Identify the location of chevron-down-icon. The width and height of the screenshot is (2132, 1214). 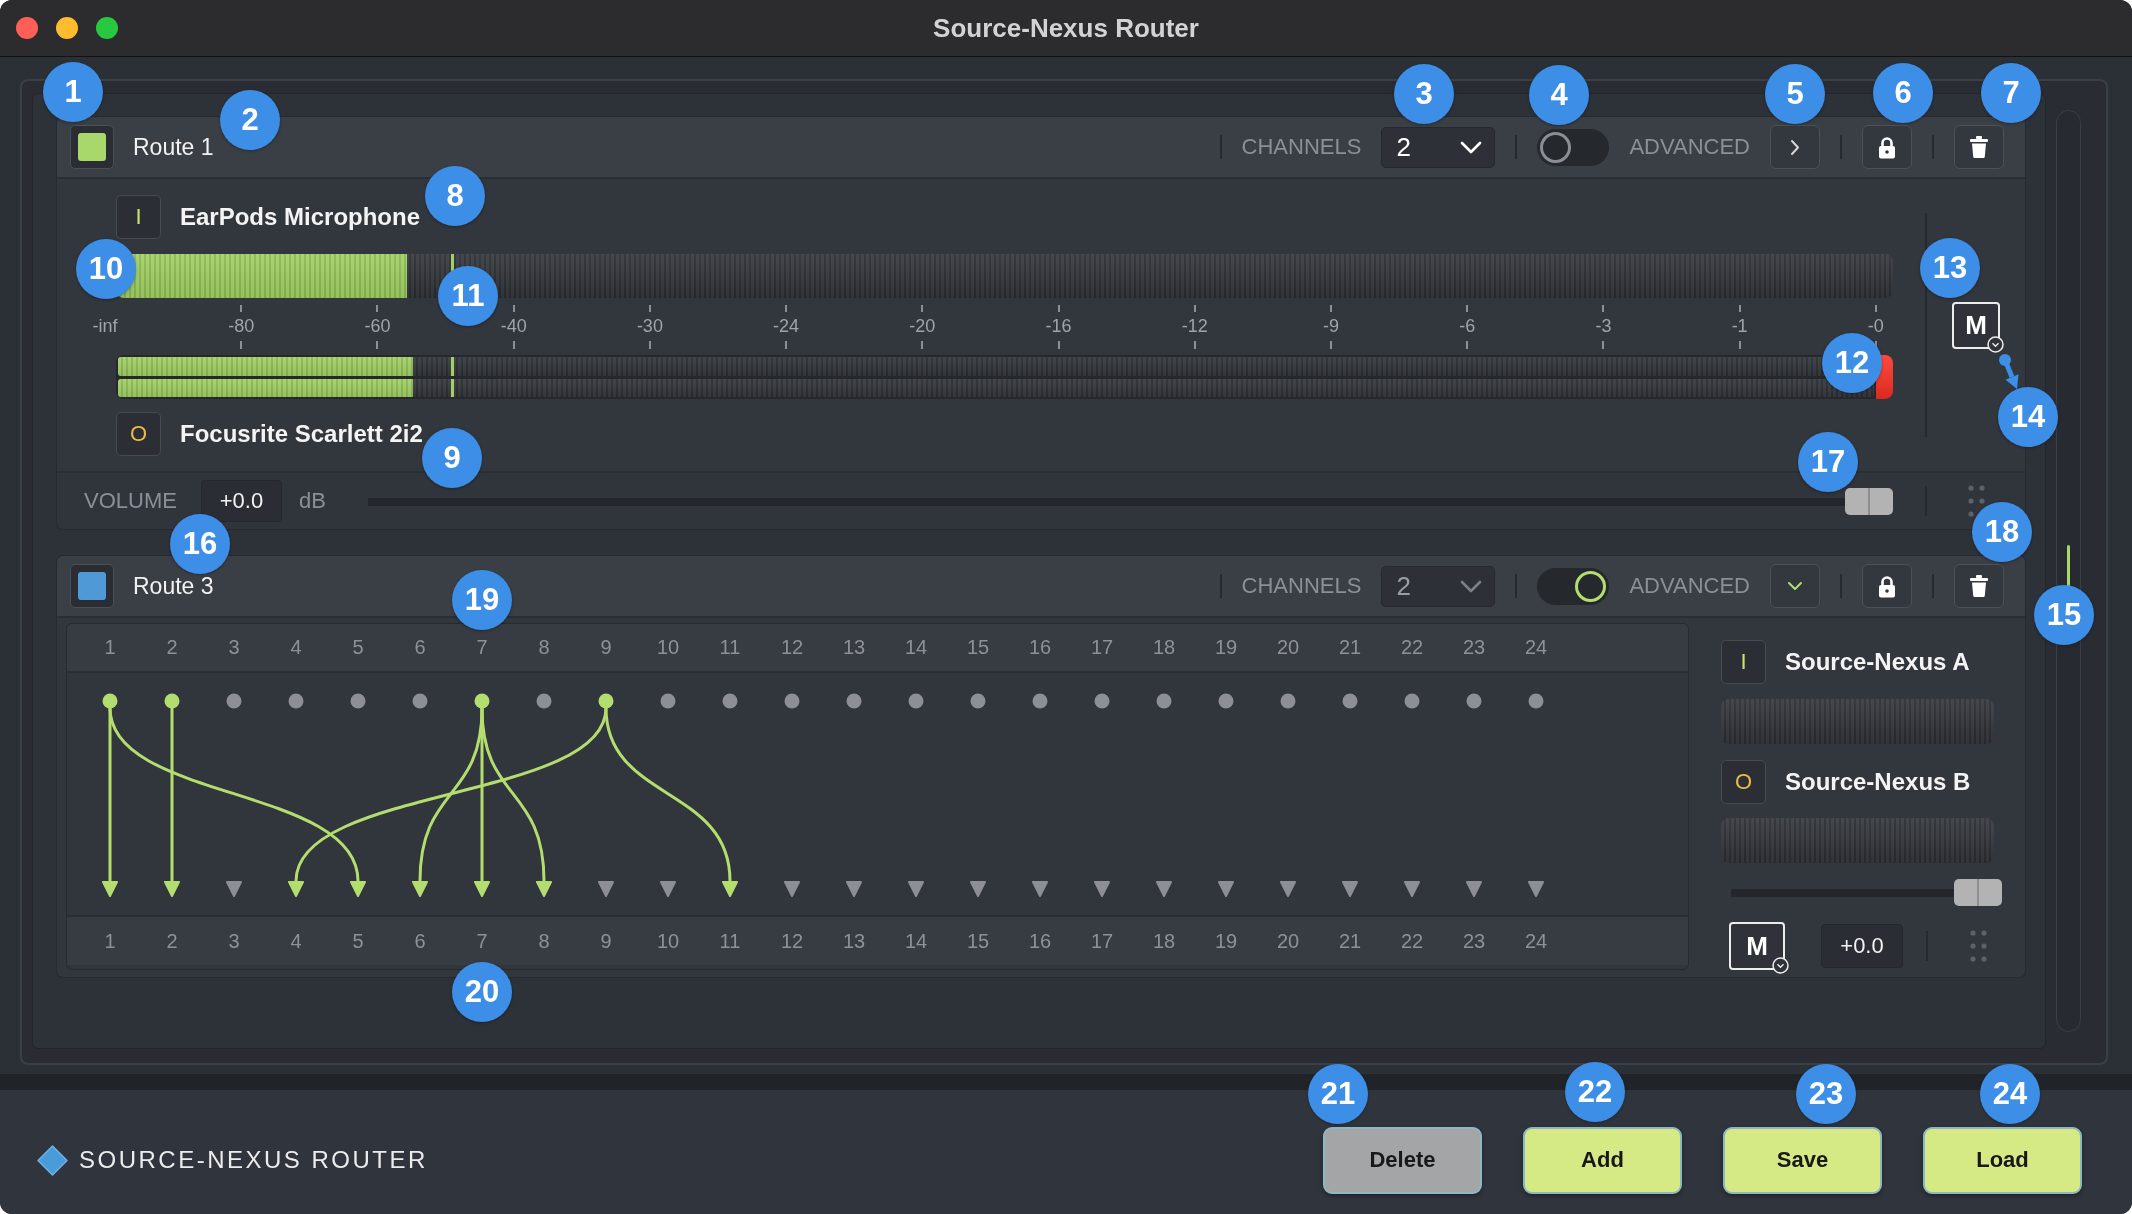
(1471, 147).